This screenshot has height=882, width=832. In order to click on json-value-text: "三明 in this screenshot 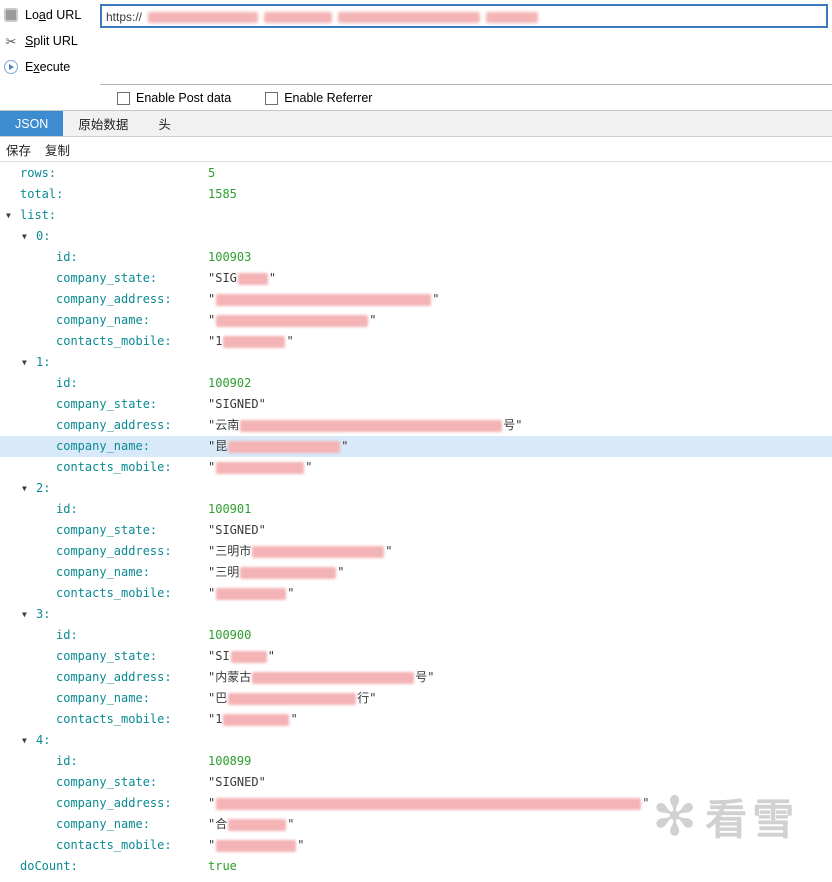, I will do `click(224, 572)`.